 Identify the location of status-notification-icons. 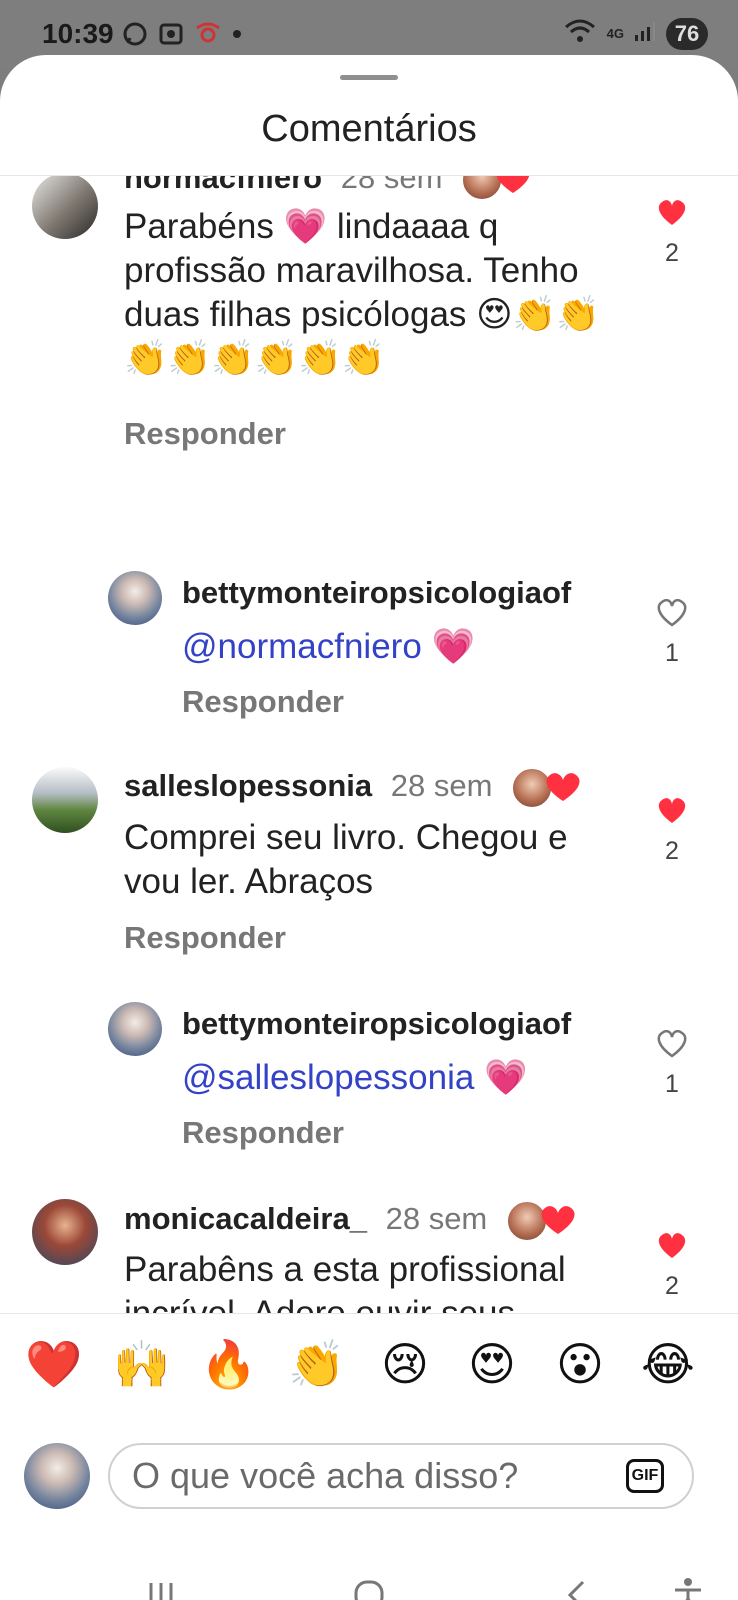
(182, 36).